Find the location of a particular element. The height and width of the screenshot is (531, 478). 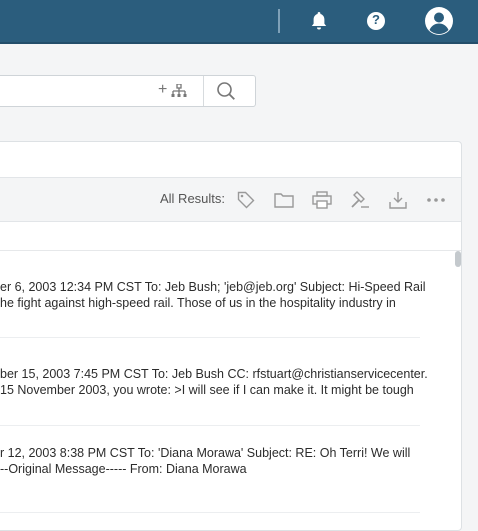

folder-icon is located at coordinates (284, 200).